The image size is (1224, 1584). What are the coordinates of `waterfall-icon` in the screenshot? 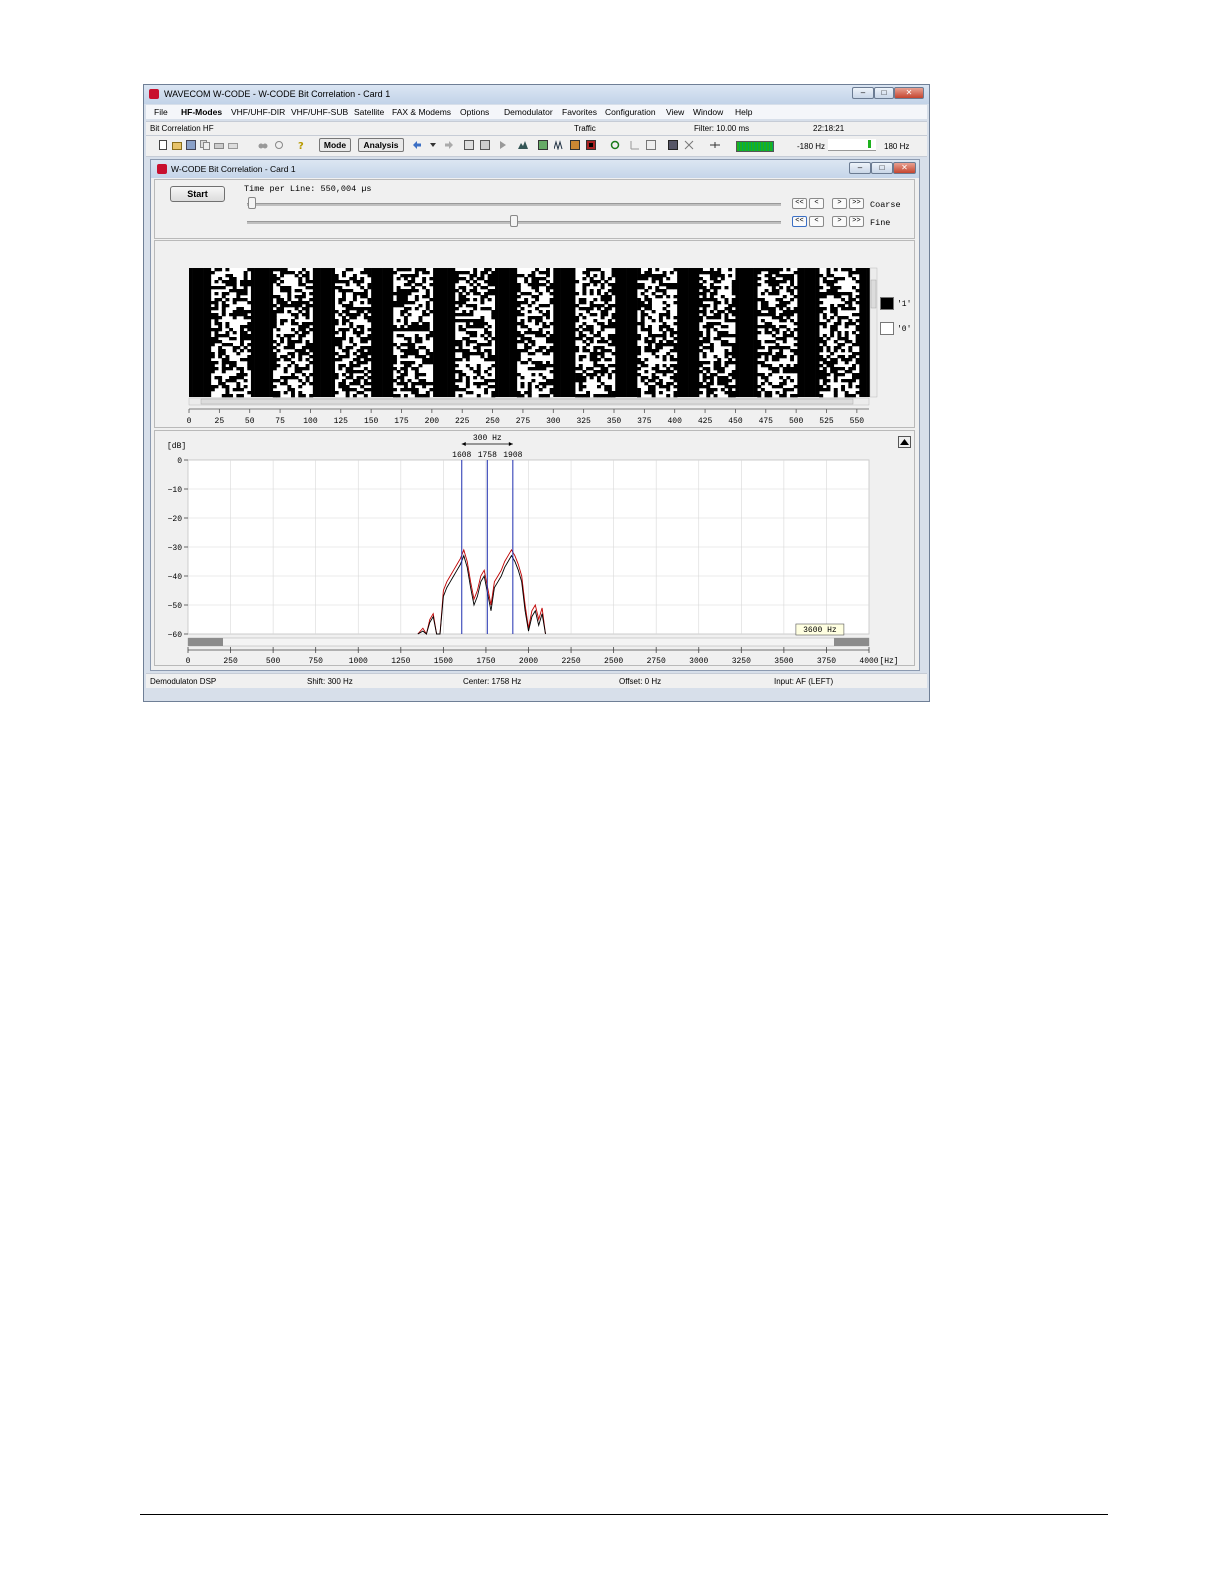 It's located at (543, 145).